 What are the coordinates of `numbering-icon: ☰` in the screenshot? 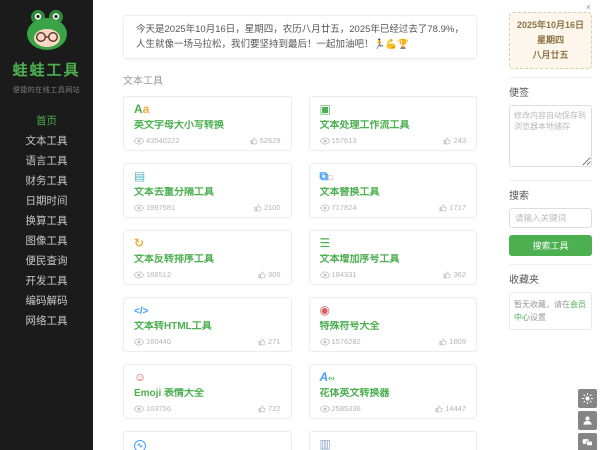 It's located at (325, 243).